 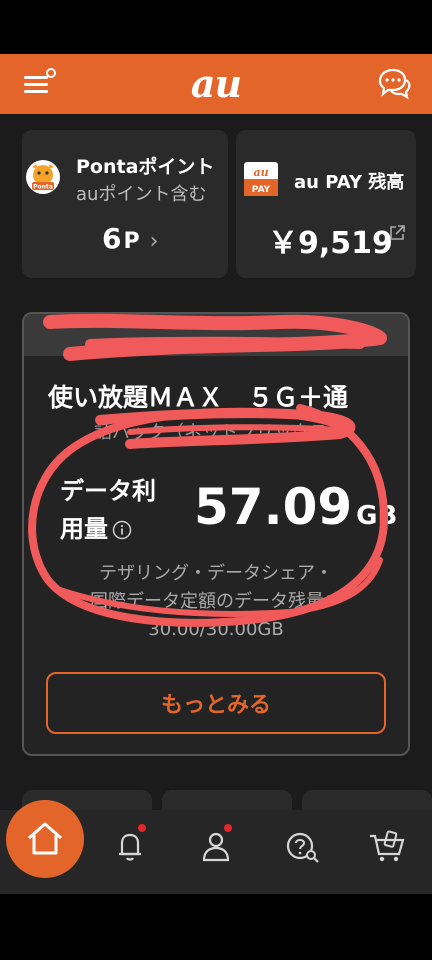 I want to click on see-more-button: もっとみる, so click(x=216, y=703).